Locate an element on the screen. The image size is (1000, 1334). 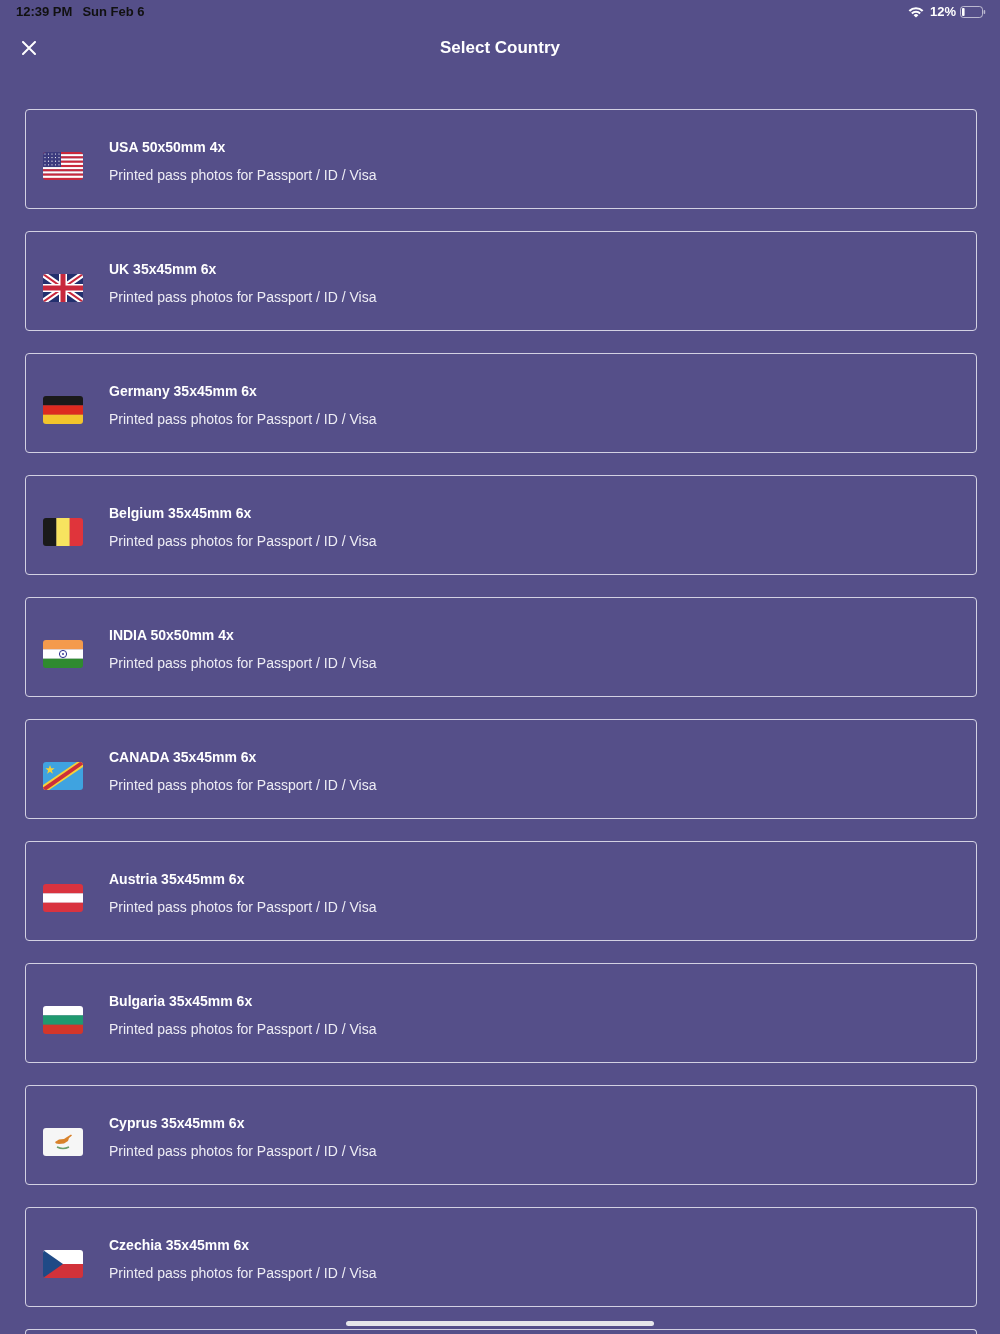
battery-percentage: 12% is located at coordinates (942, 12).